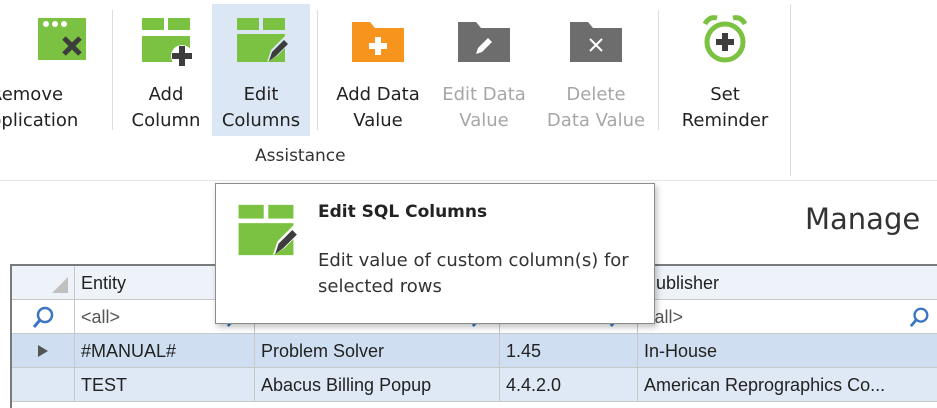  Describe the element at coordinates (484, 42) in the screenshot. I see `edit-folder-icon` at that location.